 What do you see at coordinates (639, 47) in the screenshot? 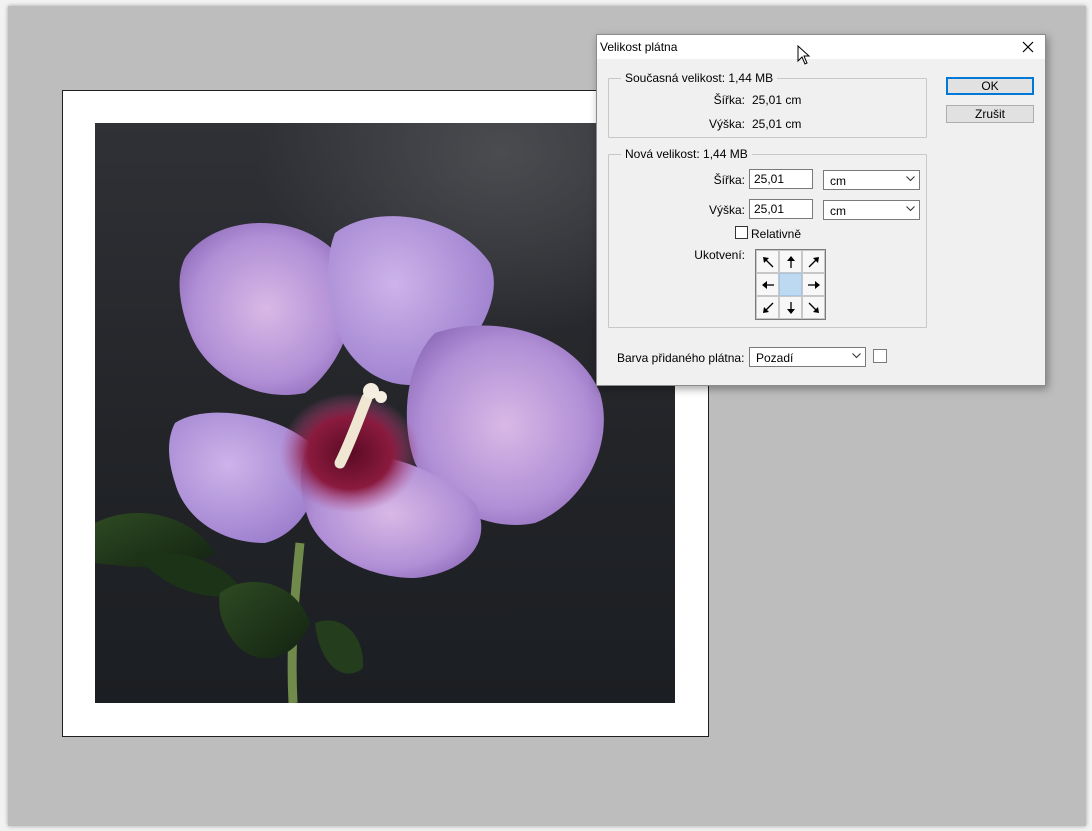
I see `dialog-title: Velikost plátna` at bounding box center [639, 47].